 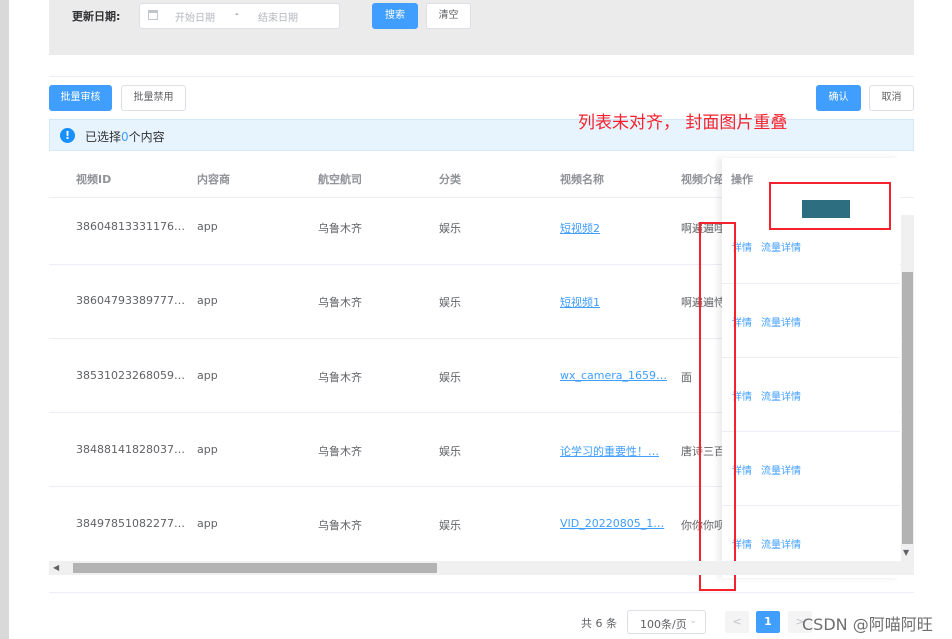 I want to click on annotation-note: 列表未对齐， 封面图片重叠, so click(x=683, y=123).